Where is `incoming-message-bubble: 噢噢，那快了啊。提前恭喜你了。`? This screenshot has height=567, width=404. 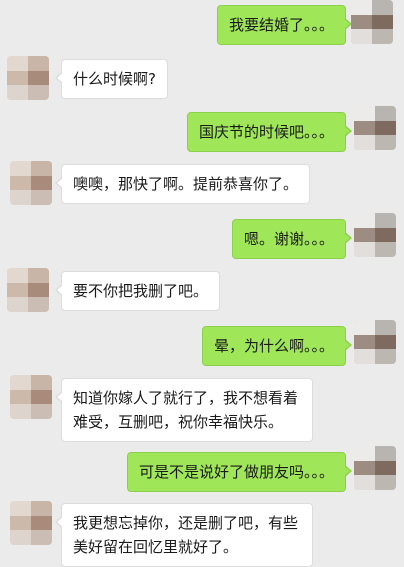
incoming-message-bubble: 噢噢，那快了啊。提前恭喜你了。 is located at coordinates (182, 184).